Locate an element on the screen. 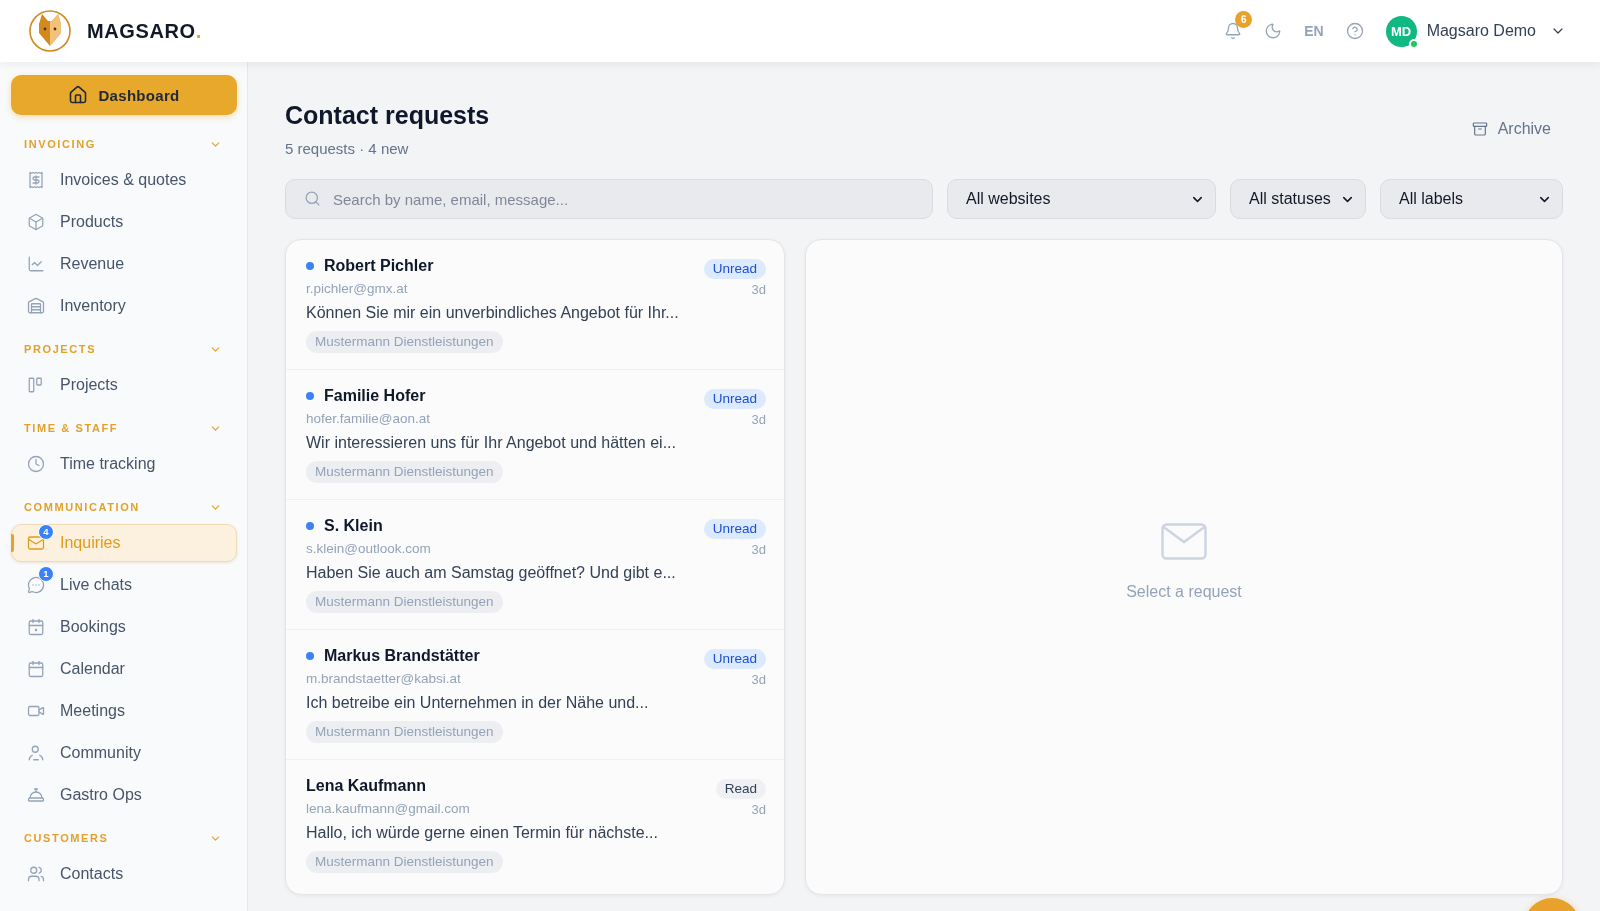 Image resolution: width=1600 pixels, height=911 pixels. sidebar-item: Contacts is located at coordinates (124, 874).